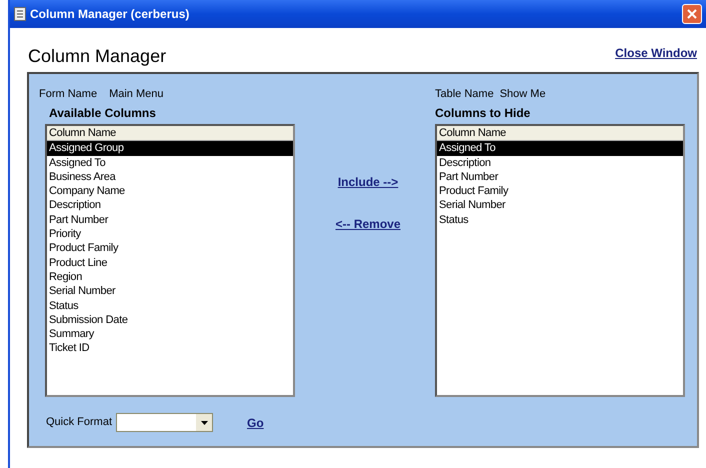 Image resolution: width=706 pixels, height=468 pixels. Describe the element at coordinates (656, 53) in the screenshot. I see `close-window-link: Close Window` at that location.